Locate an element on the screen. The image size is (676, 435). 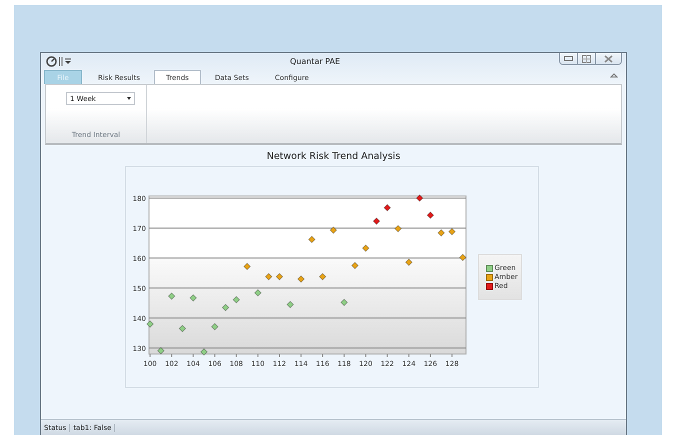
maximize-icon is located at coordinates (586, 58).